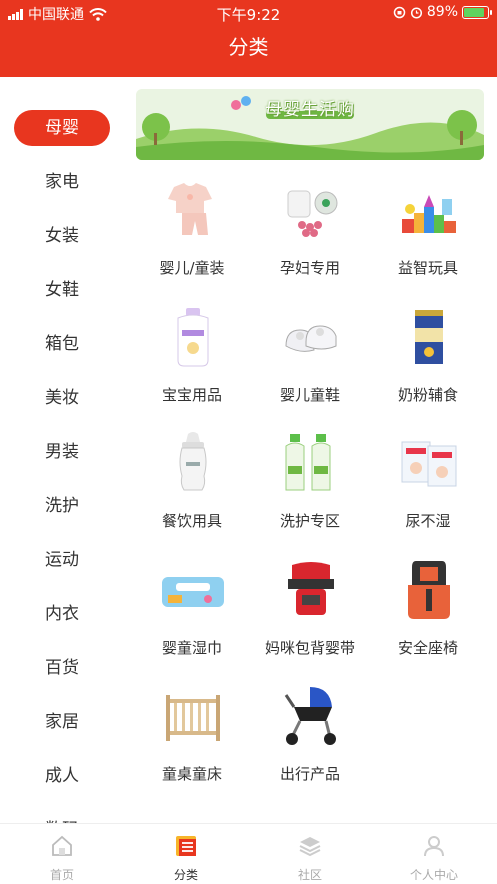 The height and width of the screenshot is (884, 497). What do you see at coordinates (62, 398) in the screenshot?
I see `sidebar-item-meizhuang: 美妆` at bounding box center [62, 398].